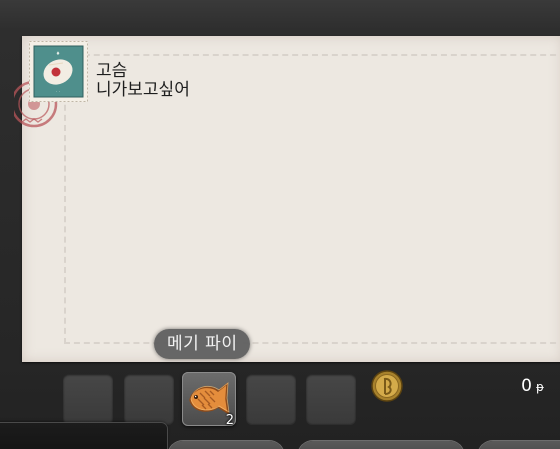 Image resolution: width=560 pixels, height=449 pixels. I want to click on letter-content: 고슴 니가보고싶어, so click(143, 81).